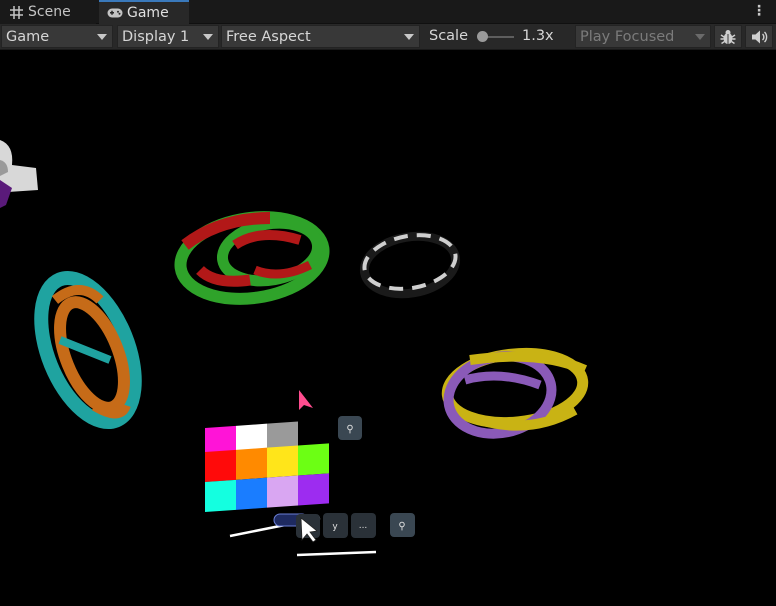 This screenshot has width=776, height=606. Describe the element at coordinates (88, 350) in the screenshot. I see `ring-teal-orange` at that location.